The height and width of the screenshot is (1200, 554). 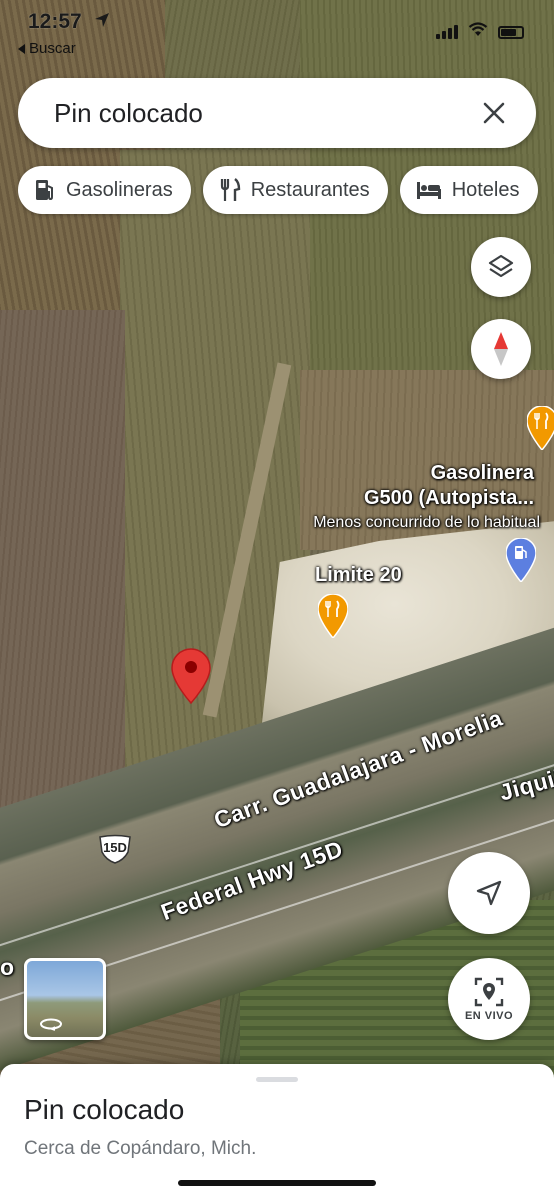 I want to click on back-triangle-icon, so click(x=21, y=48).